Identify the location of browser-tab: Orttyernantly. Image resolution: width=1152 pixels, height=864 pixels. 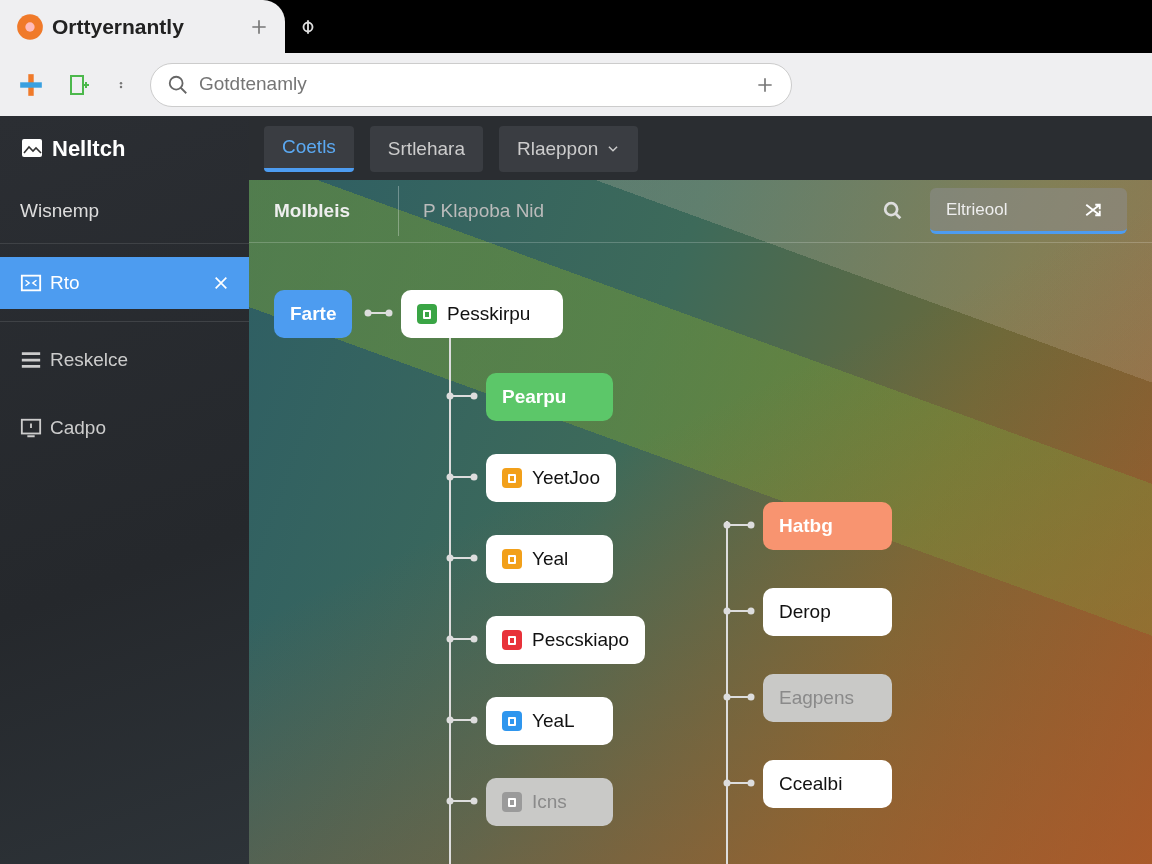
(142, 26).